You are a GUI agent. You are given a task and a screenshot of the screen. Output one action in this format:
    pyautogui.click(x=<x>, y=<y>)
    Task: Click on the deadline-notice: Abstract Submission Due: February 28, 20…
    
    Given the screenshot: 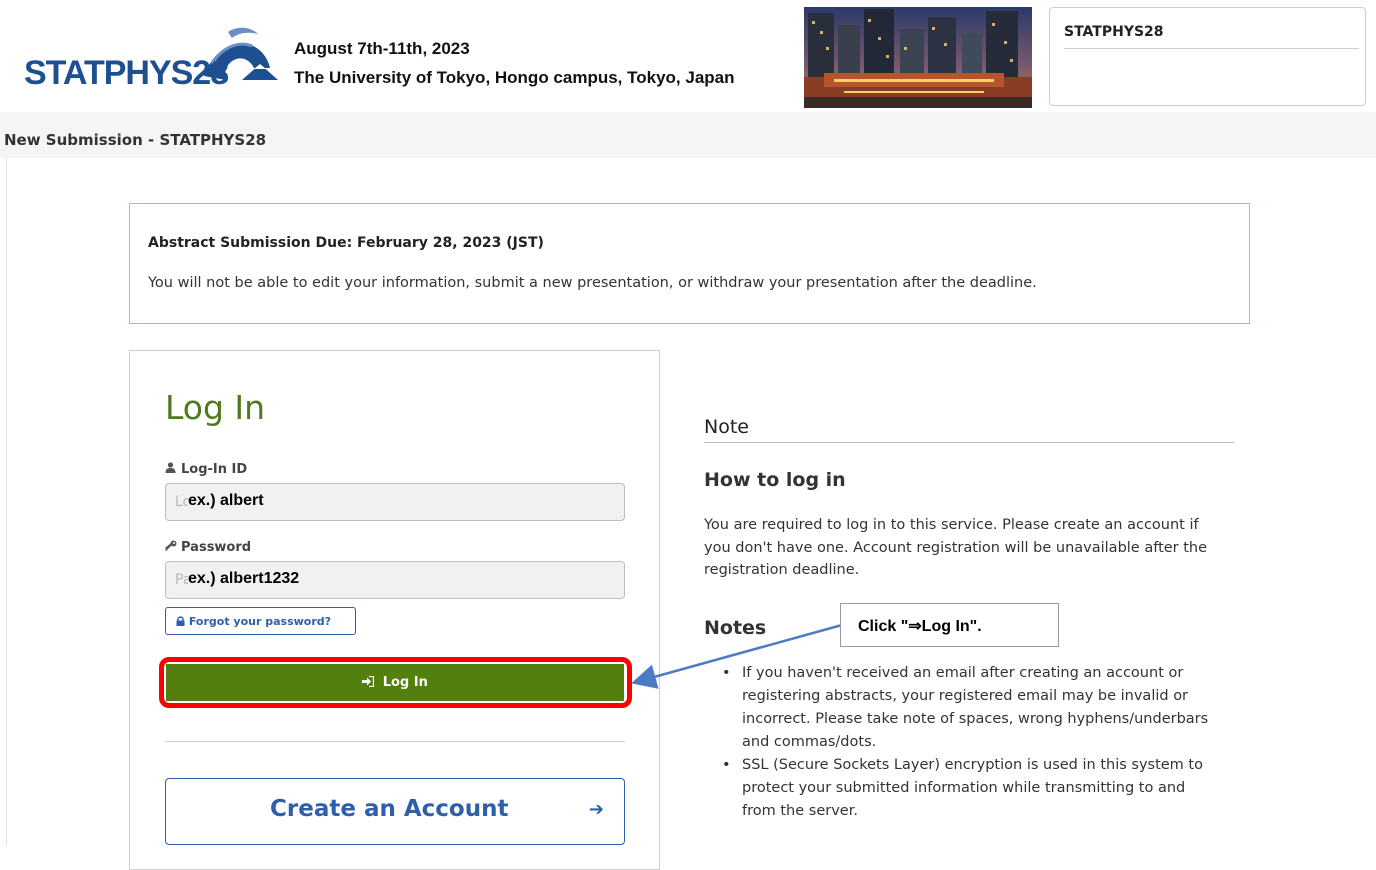 What is the action you would take?
    pyautogui.click(x=689, y=263)
    